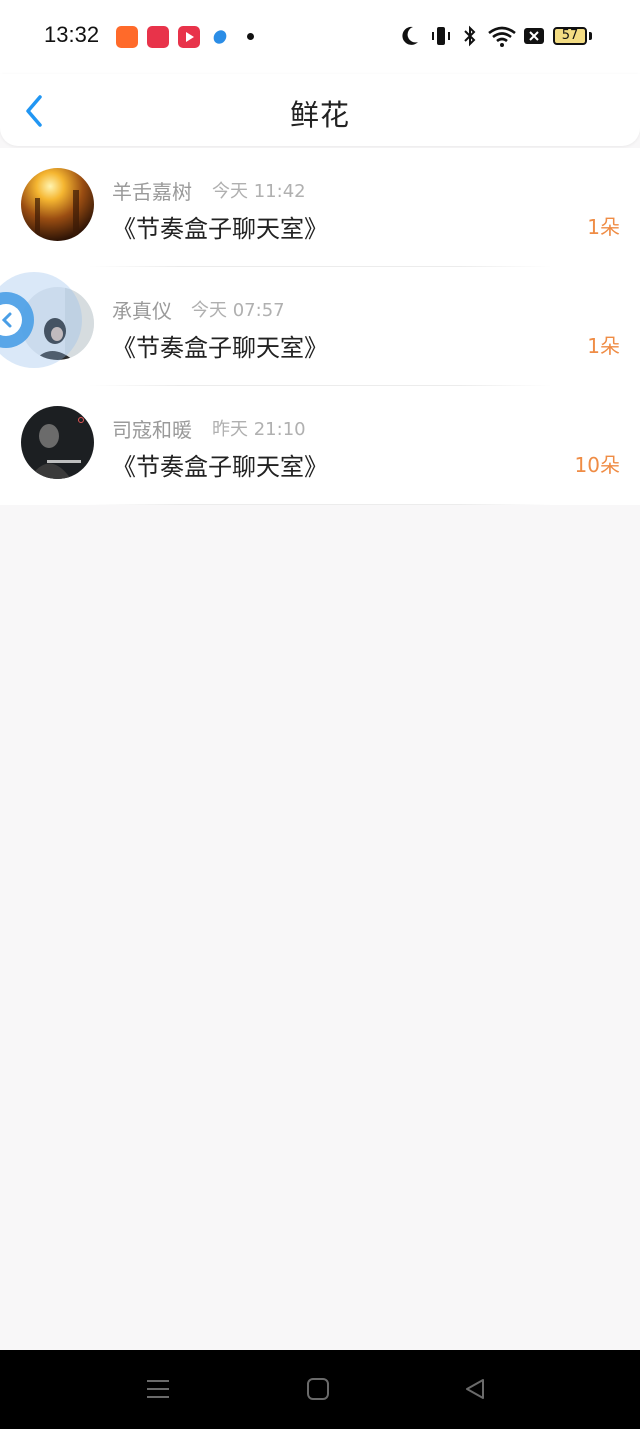 This screenshot has width=640, height=1429. What do you see at coordinates (597, 465) in the screenshot?
I see `flower-count: 10朵` at bounding box center [597, 465].